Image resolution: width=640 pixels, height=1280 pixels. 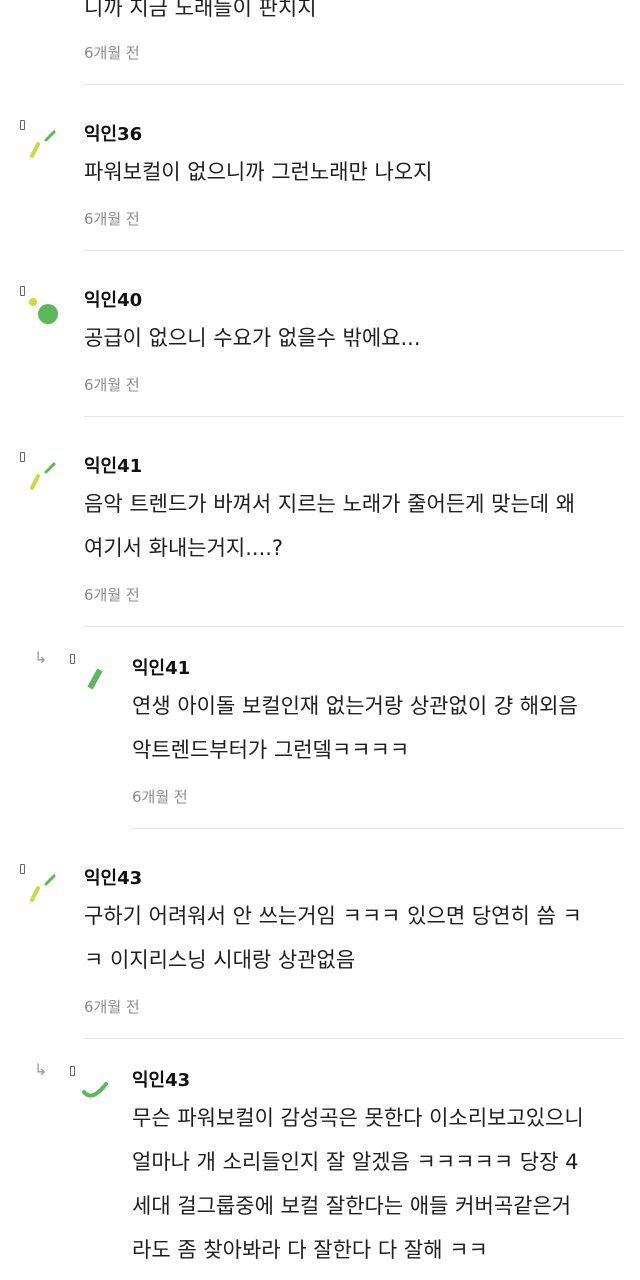 I want to click on comment-text: 여기서 화내는거지....?, so click(x=184, y=548).